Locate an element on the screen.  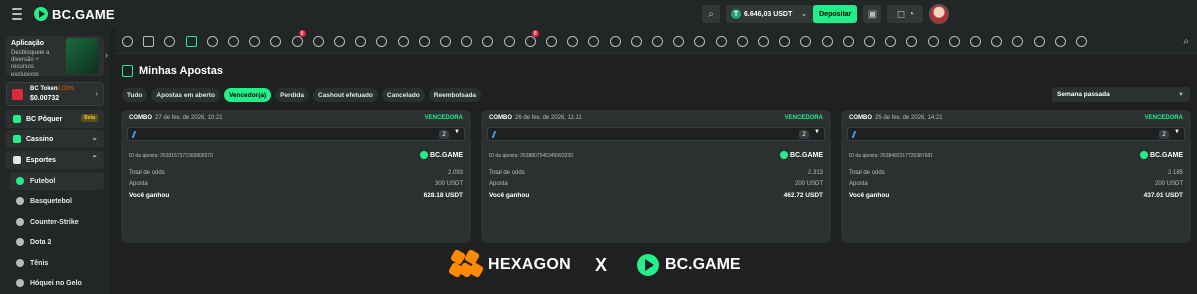
boxing-sport-icon is located at coordinates (255, 41).